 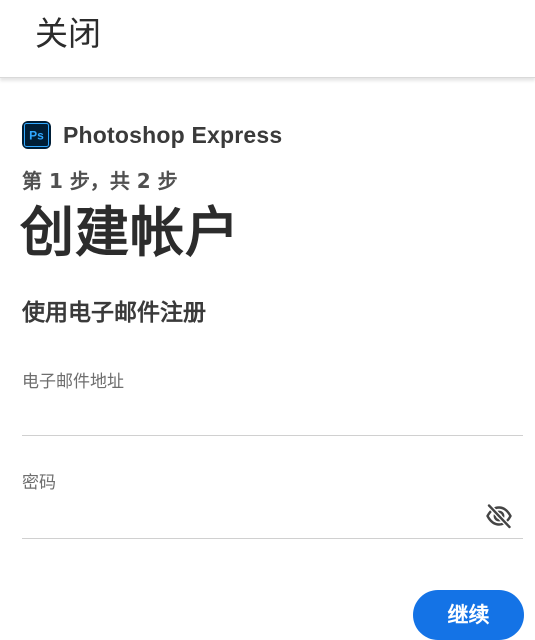 I want to click on page-title: 创建帐户, so click(x=130, y=232).